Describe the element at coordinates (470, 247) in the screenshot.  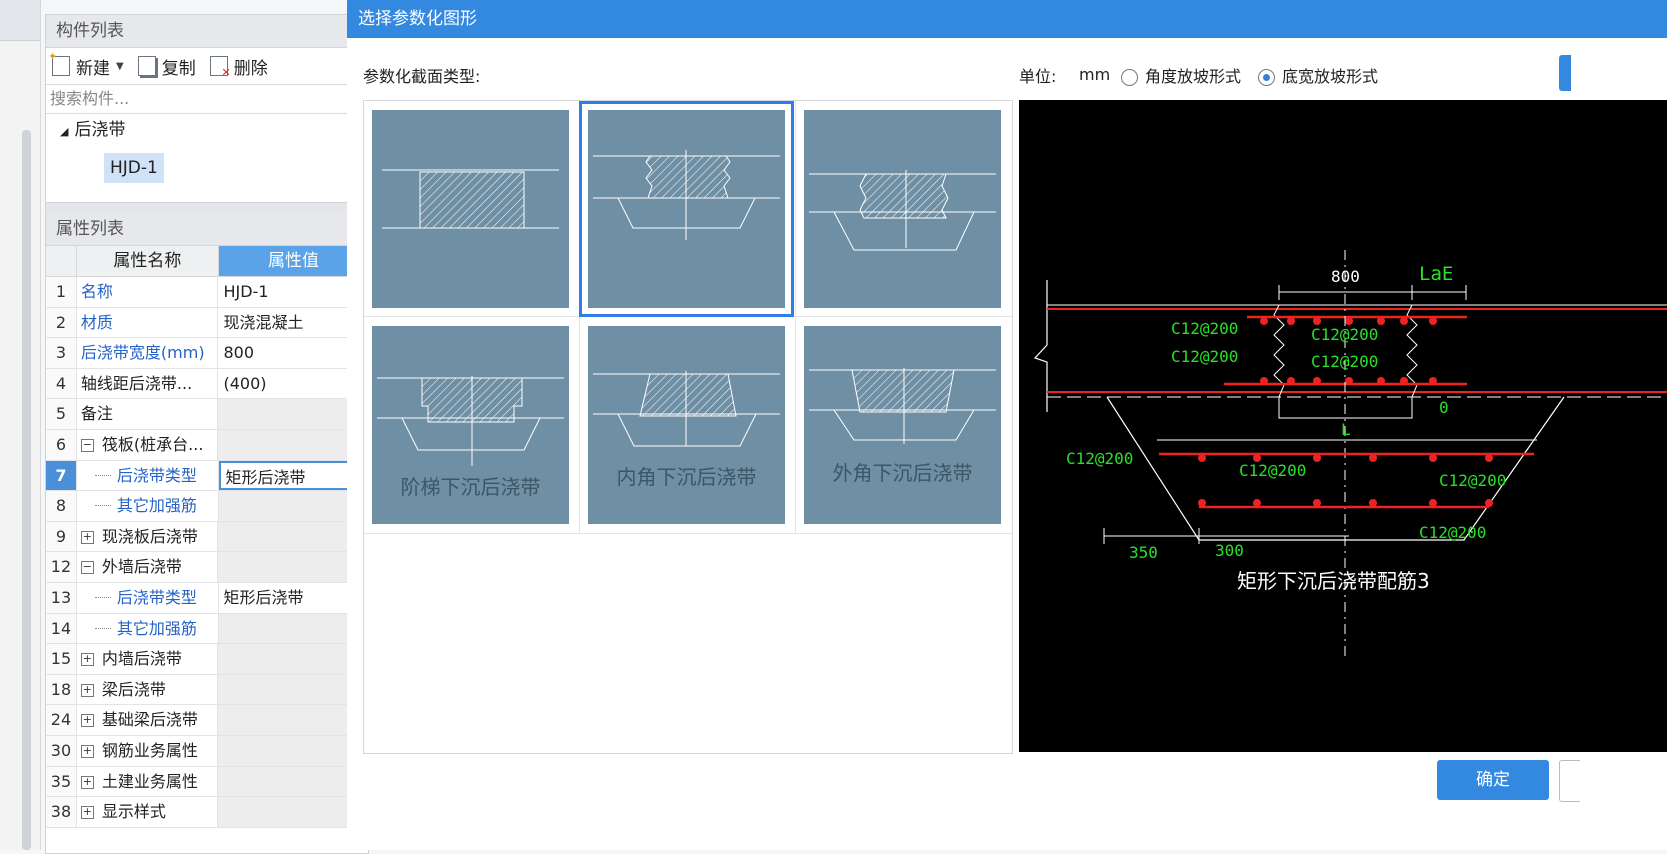
I see `tile-rect: 矩形后浇带` at that location.